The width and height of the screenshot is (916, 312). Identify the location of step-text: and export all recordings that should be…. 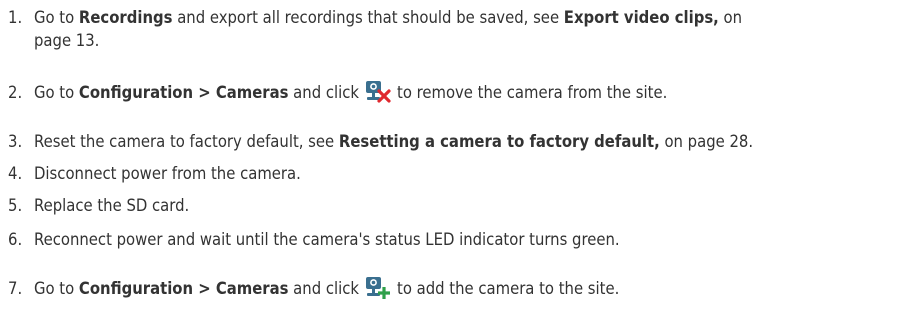
(368, 17).